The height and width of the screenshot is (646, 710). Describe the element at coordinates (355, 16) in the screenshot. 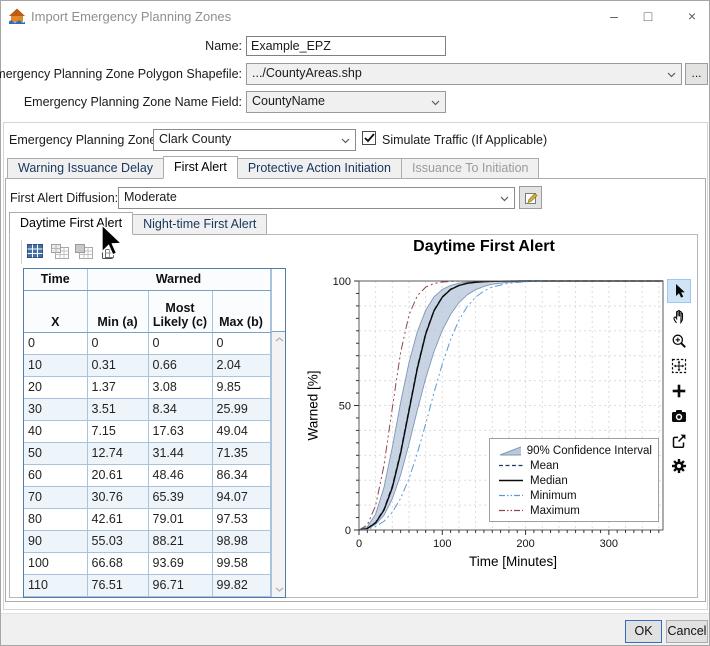

I see `title-bar: Import Emergency Planning Zones – □ ×` at that location.